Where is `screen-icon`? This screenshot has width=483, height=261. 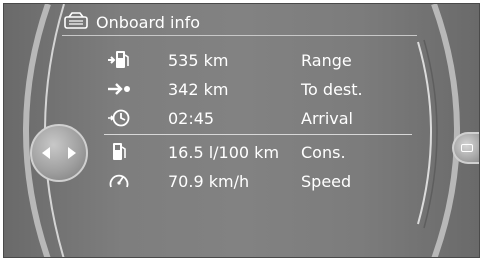
screen-icon is located at coordinates (467, 148).